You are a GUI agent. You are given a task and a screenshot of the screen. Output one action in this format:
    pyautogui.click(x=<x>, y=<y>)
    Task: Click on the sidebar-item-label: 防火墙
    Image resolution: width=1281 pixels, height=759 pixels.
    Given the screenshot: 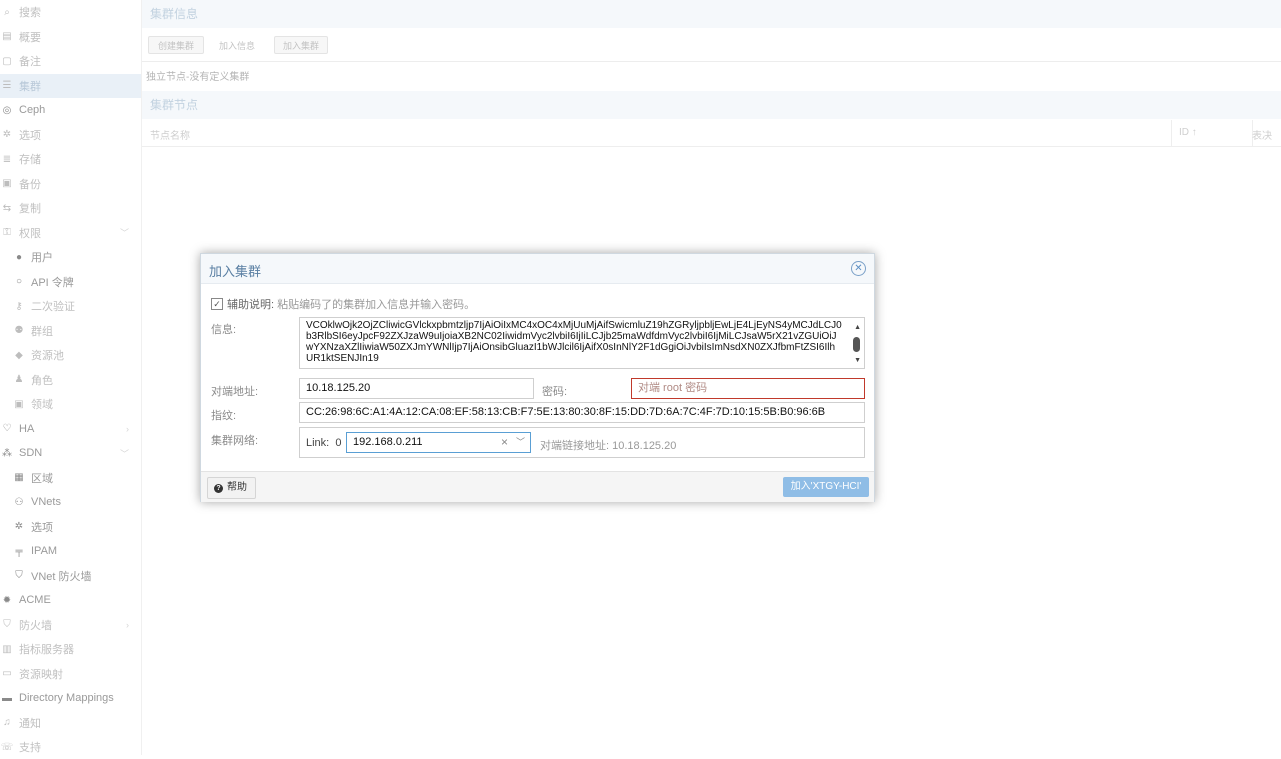 What is the action you would take?
    pyautogui.click(x=35, y=625)
    